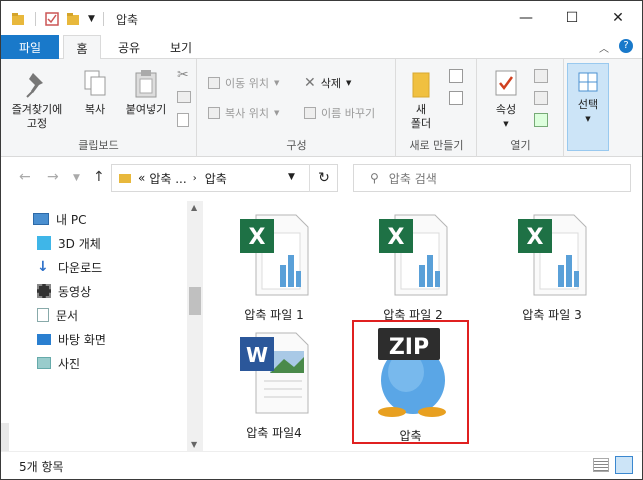 This screenshot has width=643, height=480. Describe the element at coordinates (456, 76) in the screenshot. I see `new-item-icon` at that location.